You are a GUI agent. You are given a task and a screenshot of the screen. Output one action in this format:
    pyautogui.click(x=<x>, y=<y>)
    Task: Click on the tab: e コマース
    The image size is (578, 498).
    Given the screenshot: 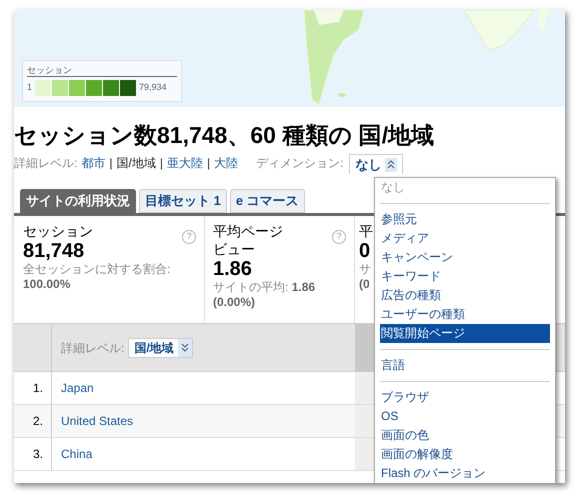 What is the action you would take?
    pyautogui.click(x=267, y=201)
    